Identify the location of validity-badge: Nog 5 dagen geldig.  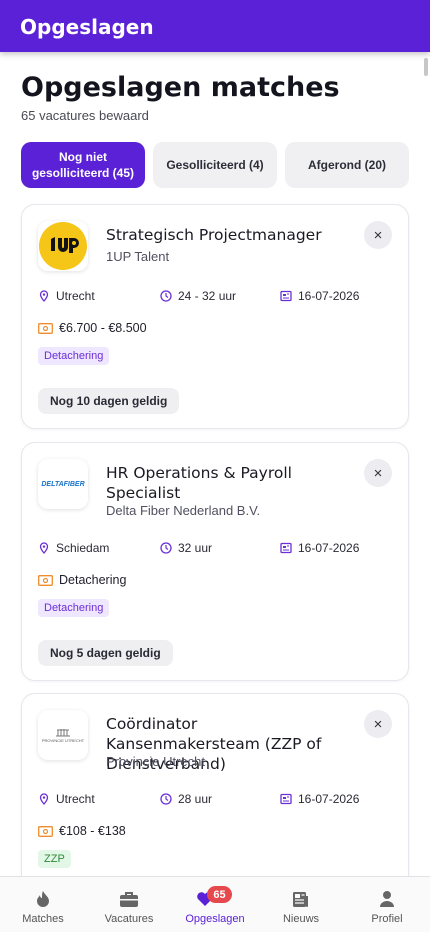
(105, 653).